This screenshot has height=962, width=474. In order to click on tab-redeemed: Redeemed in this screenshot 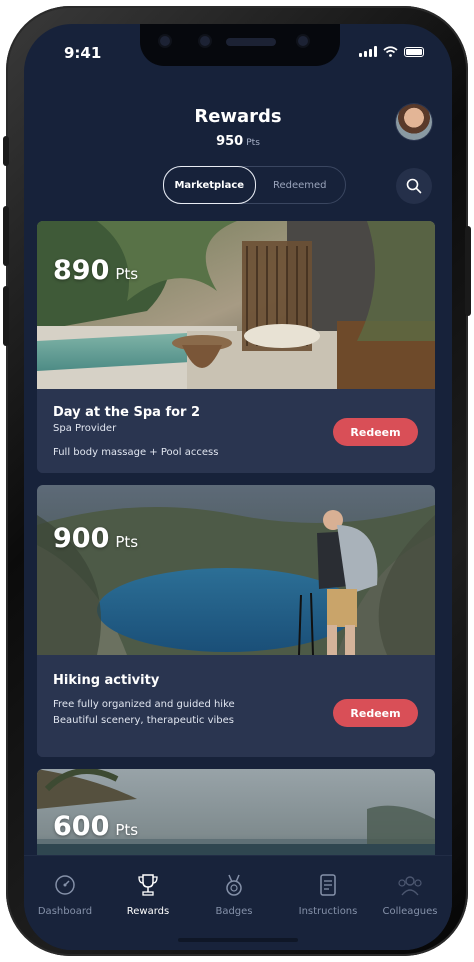, I will do `click(300, 185)`.